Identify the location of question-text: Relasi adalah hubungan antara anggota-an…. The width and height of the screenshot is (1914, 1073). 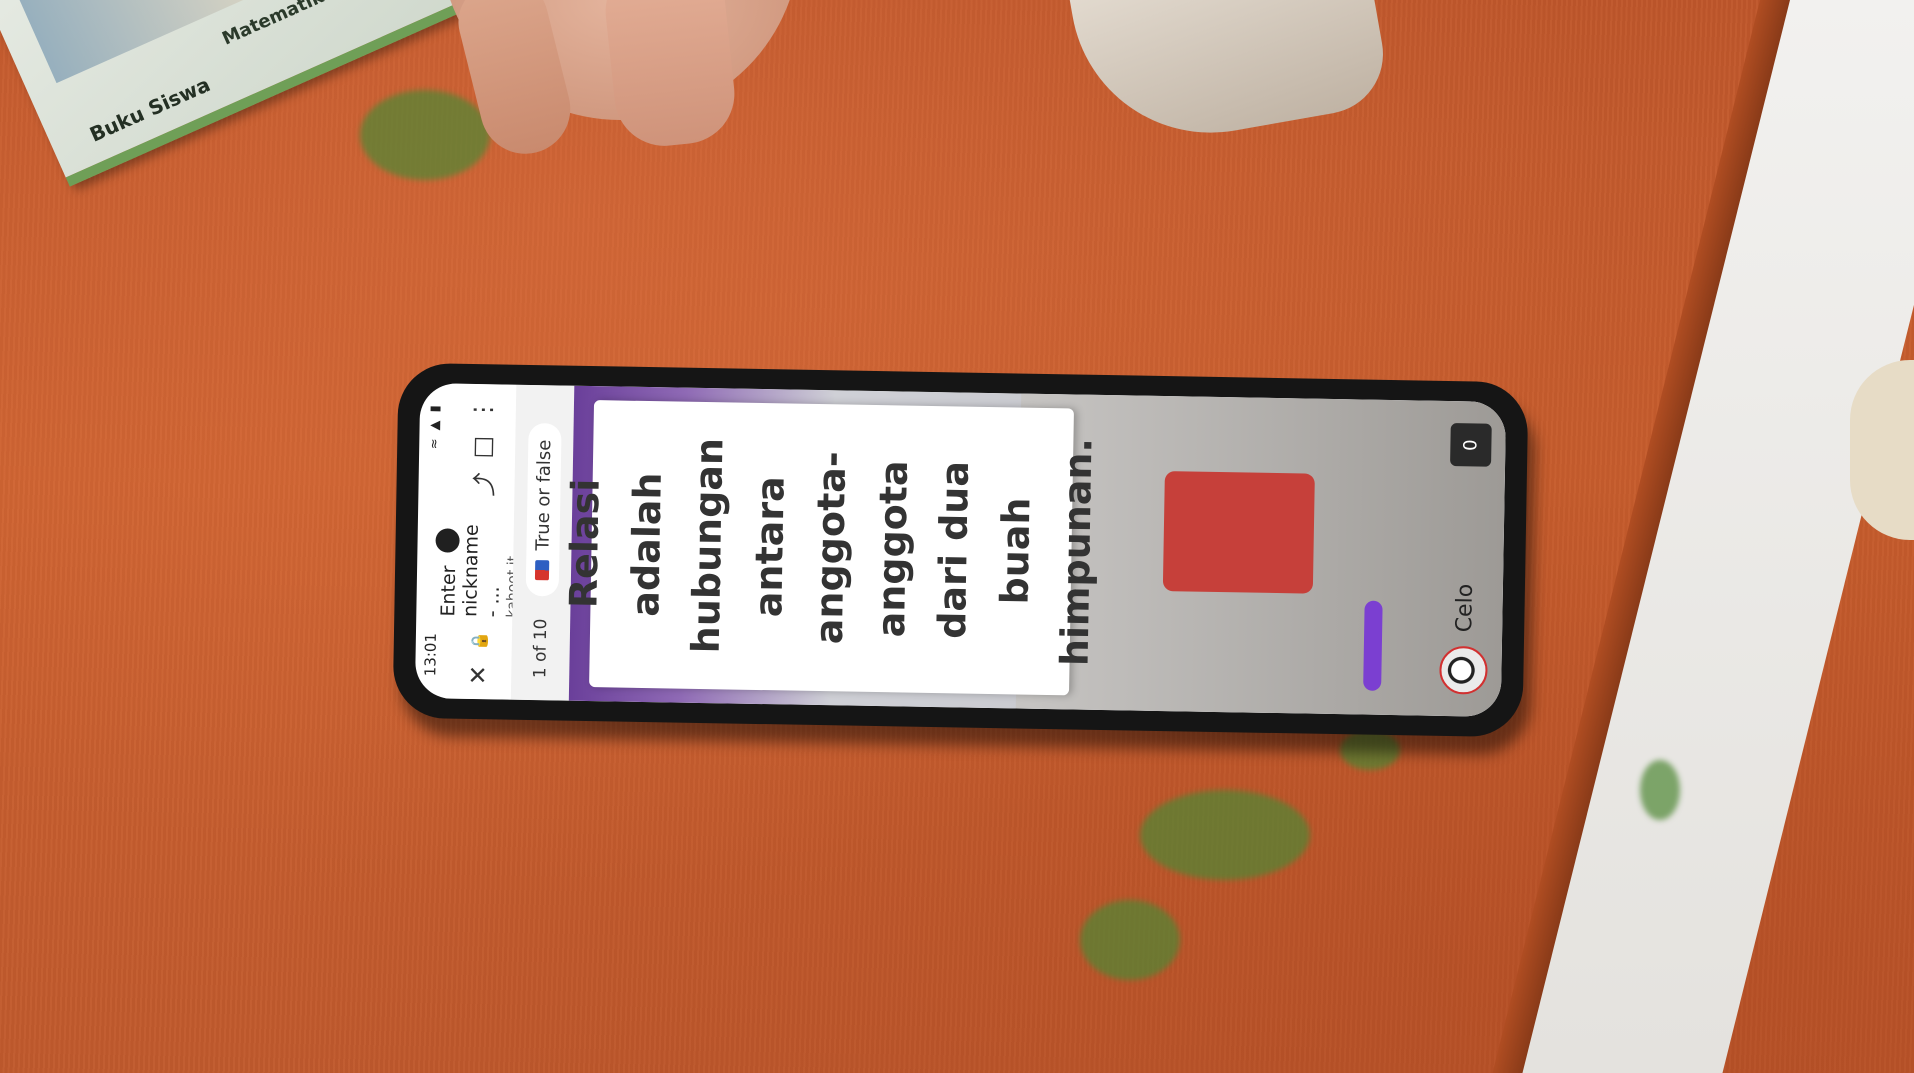
(831, 552).